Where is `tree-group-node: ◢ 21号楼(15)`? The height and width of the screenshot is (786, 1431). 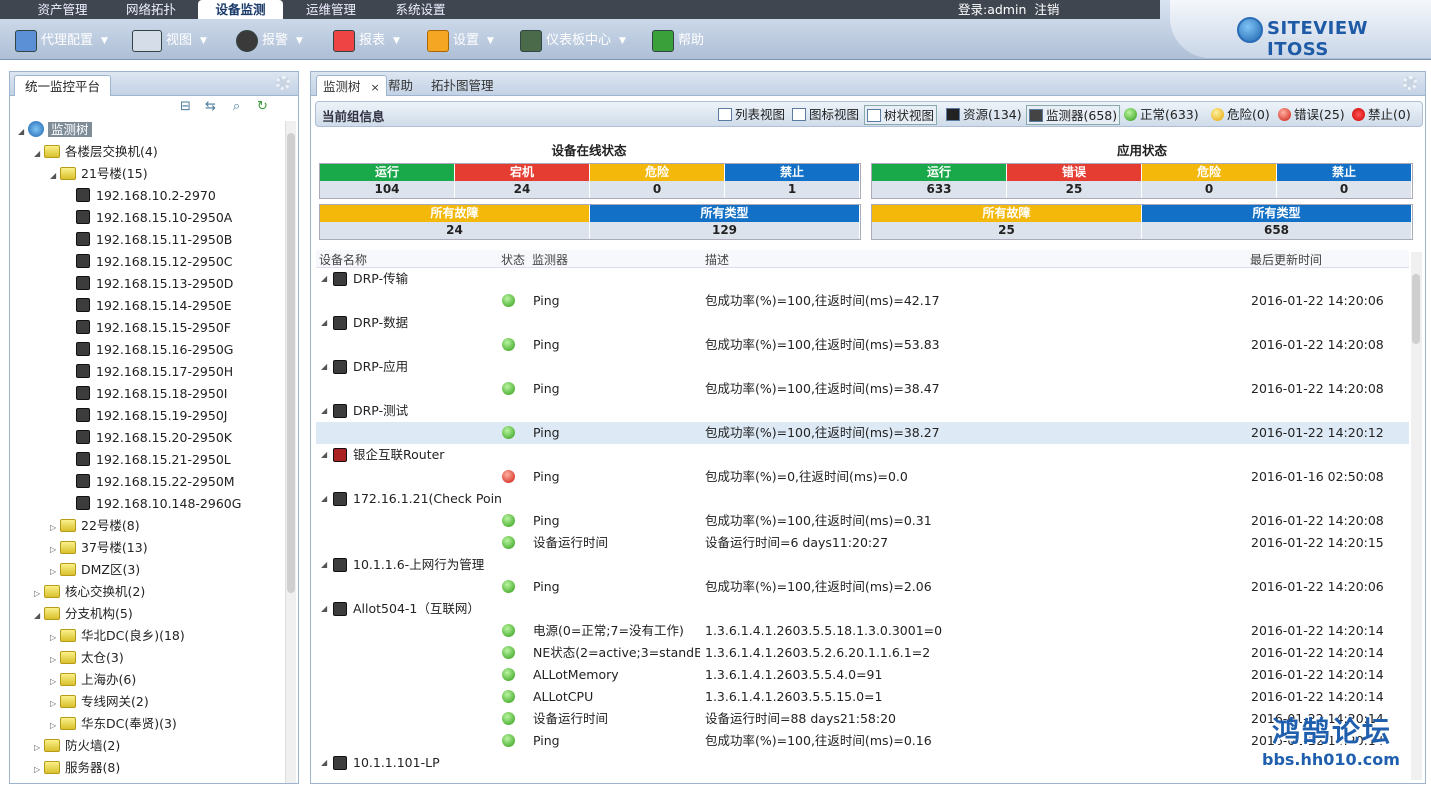
tree-group-node: ◢ 21号楼(15) is located at coordinates (99, 174).